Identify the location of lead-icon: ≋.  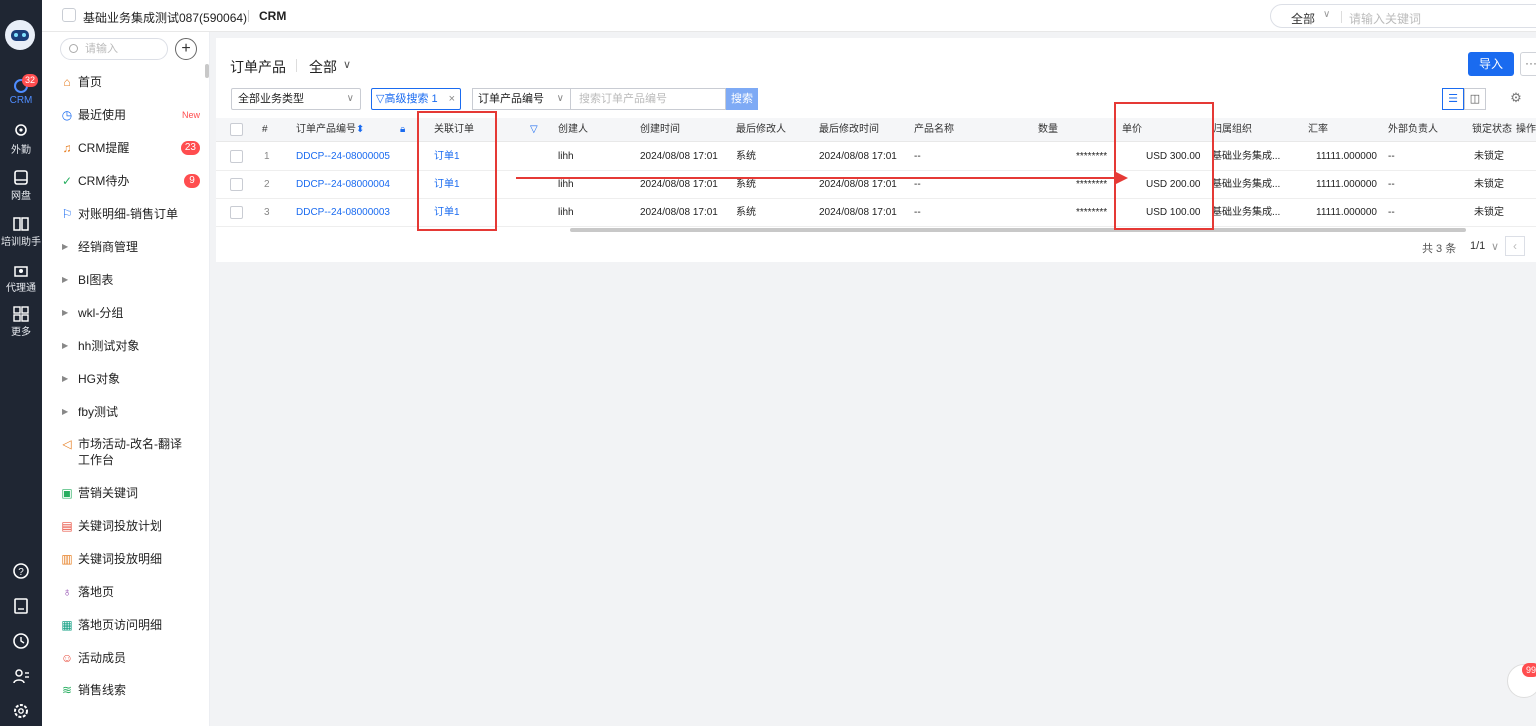
(67, 690).